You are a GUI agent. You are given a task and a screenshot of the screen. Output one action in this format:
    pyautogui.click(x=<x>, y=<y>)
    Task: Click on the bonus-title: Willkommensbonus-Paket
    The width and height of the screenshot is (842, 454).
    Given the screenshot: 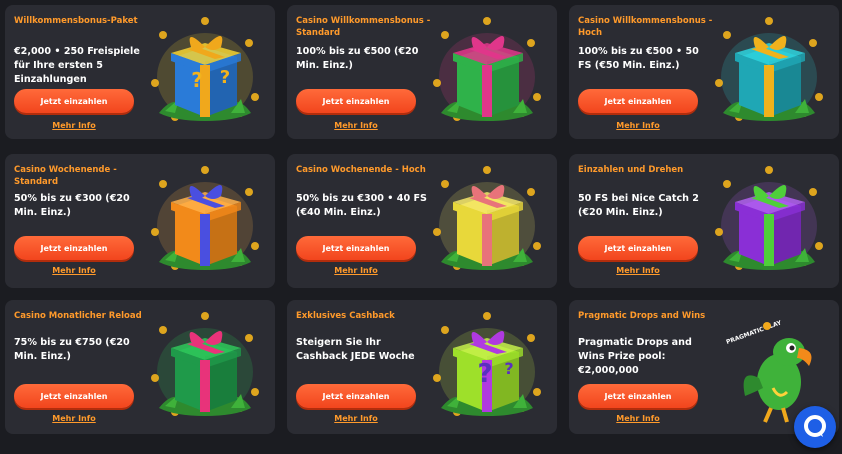 What is the action you would take?
    pyautogui.click(x=76, y=21)
    